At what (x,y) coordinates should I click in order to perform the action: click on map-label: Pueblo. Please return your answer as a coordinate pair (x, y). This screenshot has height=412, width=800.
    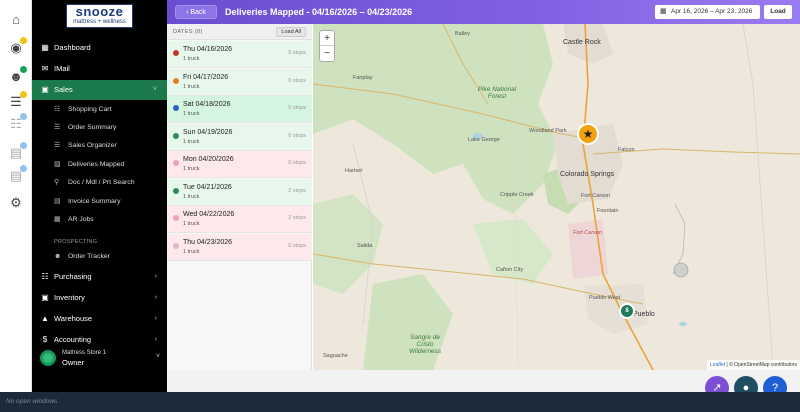
    Looking at the image, I should click on (644, 314).